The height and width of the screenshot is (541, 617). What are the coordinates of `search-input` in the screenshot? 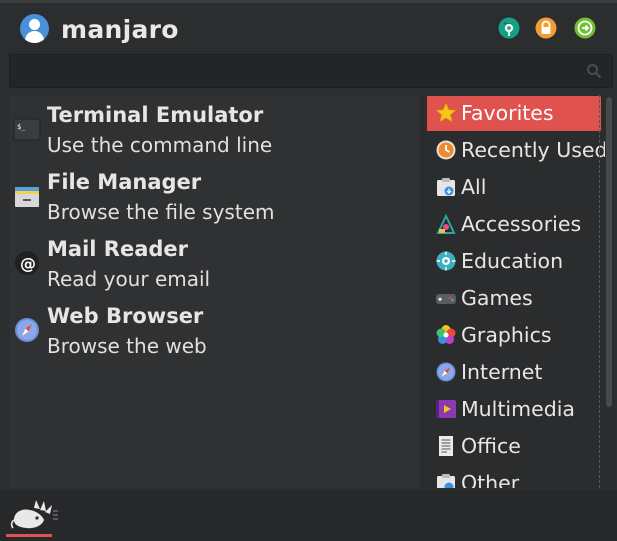 It's located at (301, 71).